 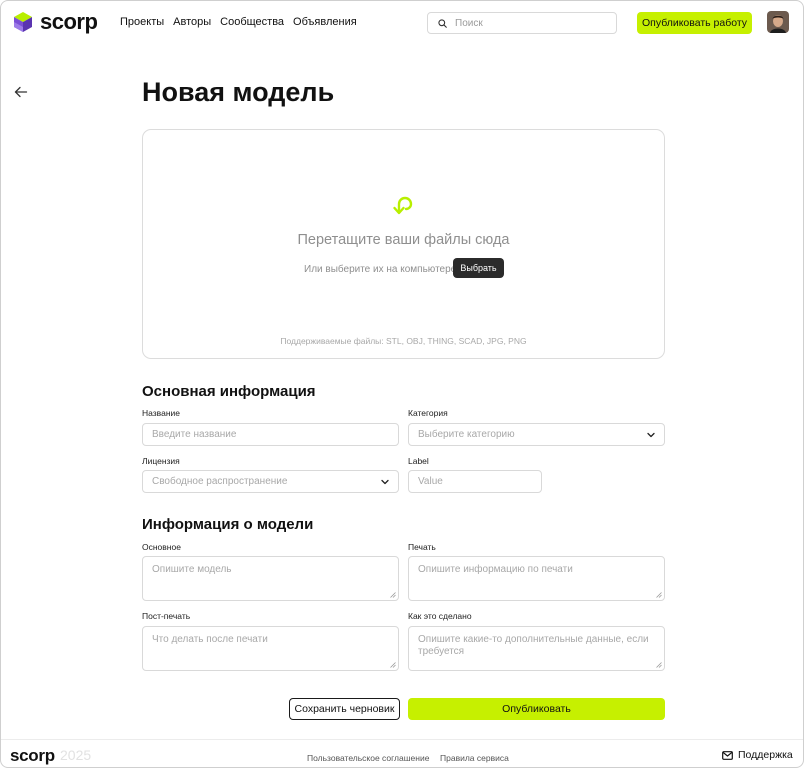 I want to click on support-label: Поддержка, so click(x=765, y=755).